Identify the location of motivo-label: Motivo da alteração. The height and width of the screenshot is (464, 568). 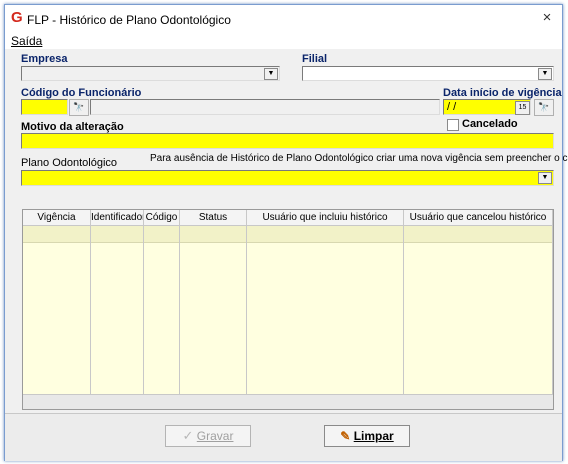
(72, 127).